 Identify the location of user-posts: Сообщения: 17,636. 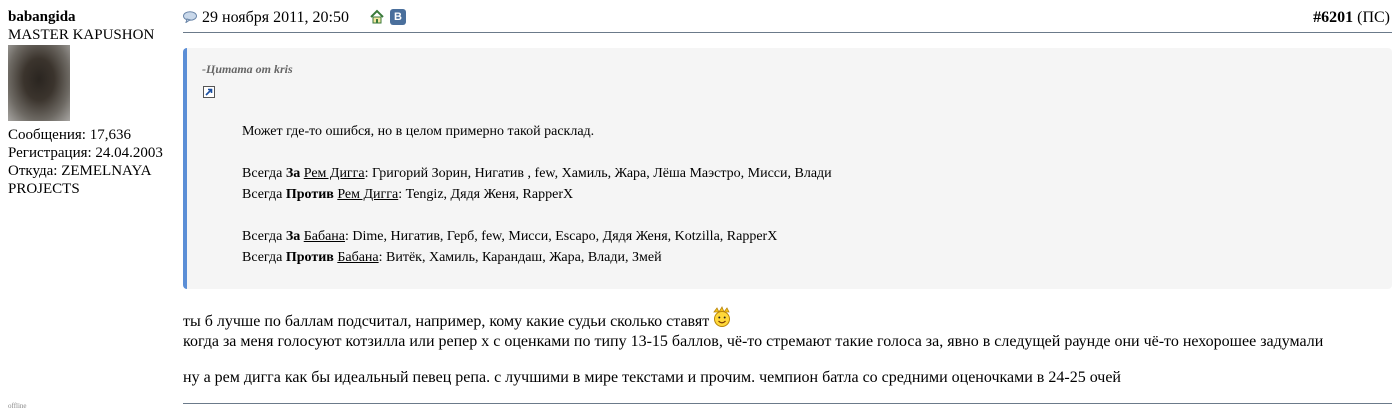
(69, 135).